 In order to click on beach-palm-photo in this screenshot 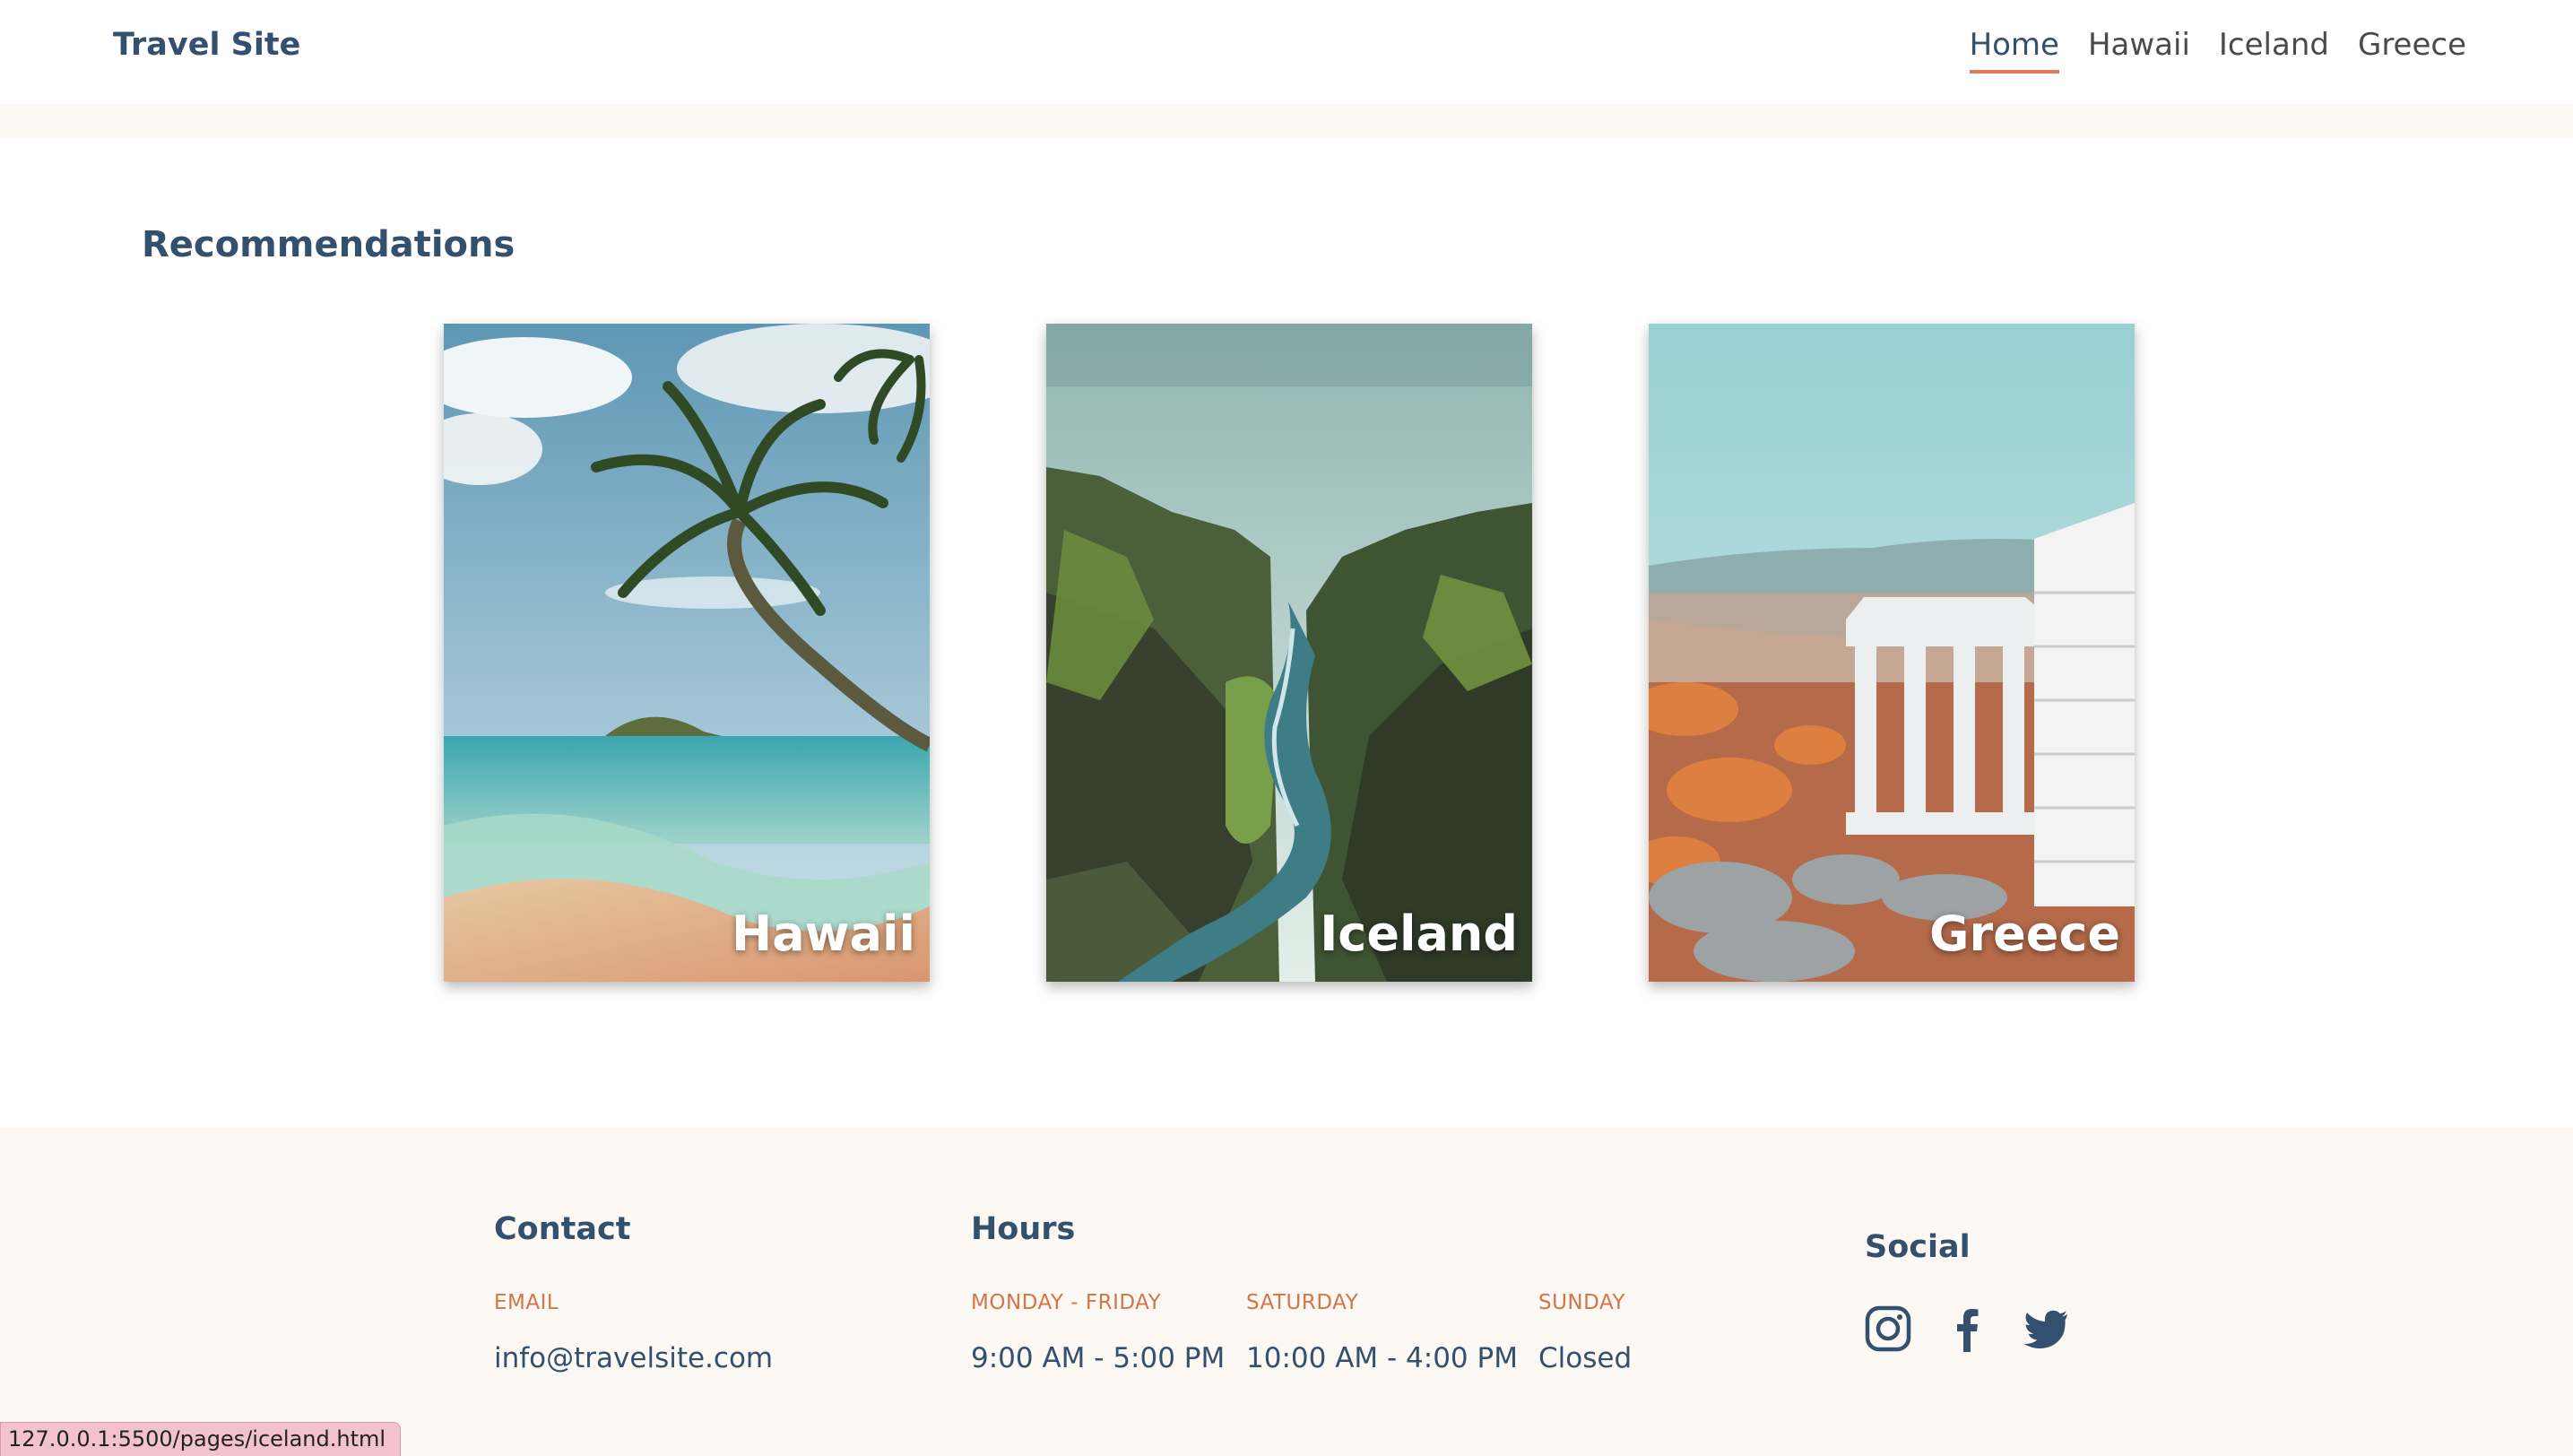, I will do `click(687, 653)`.